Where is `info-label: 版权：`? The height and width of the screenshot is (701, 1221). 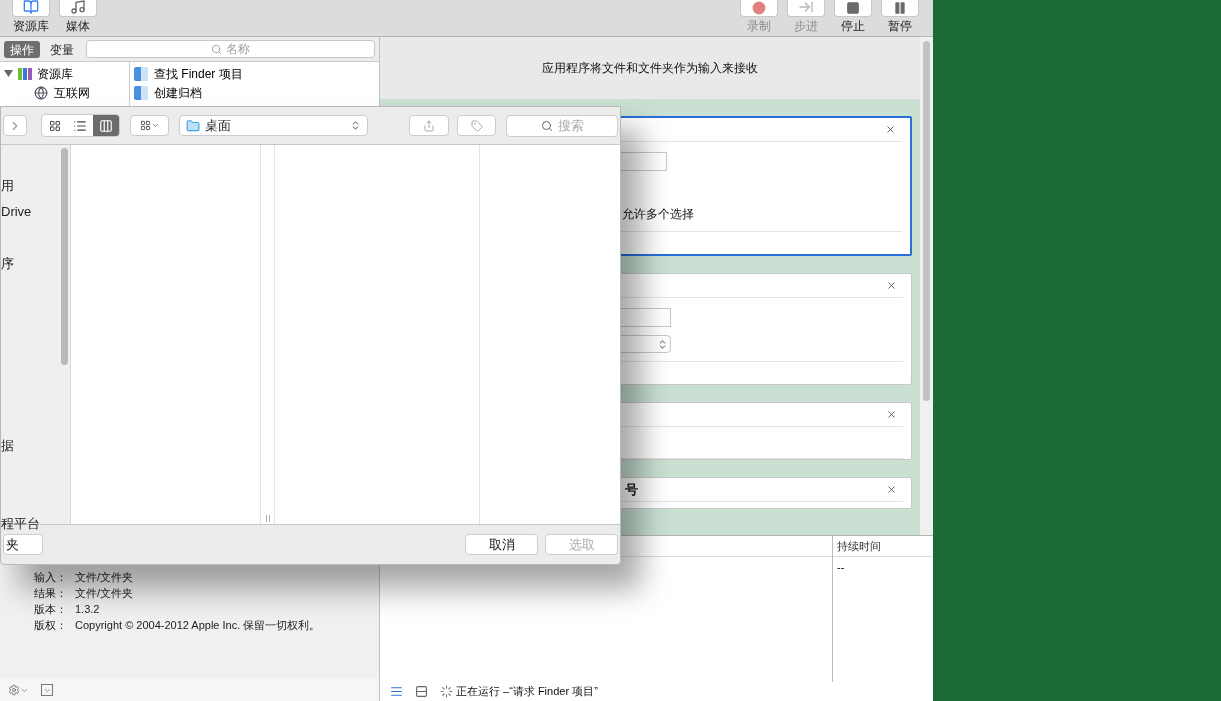 info-label: 版权： is located at coordinates (50, 625).